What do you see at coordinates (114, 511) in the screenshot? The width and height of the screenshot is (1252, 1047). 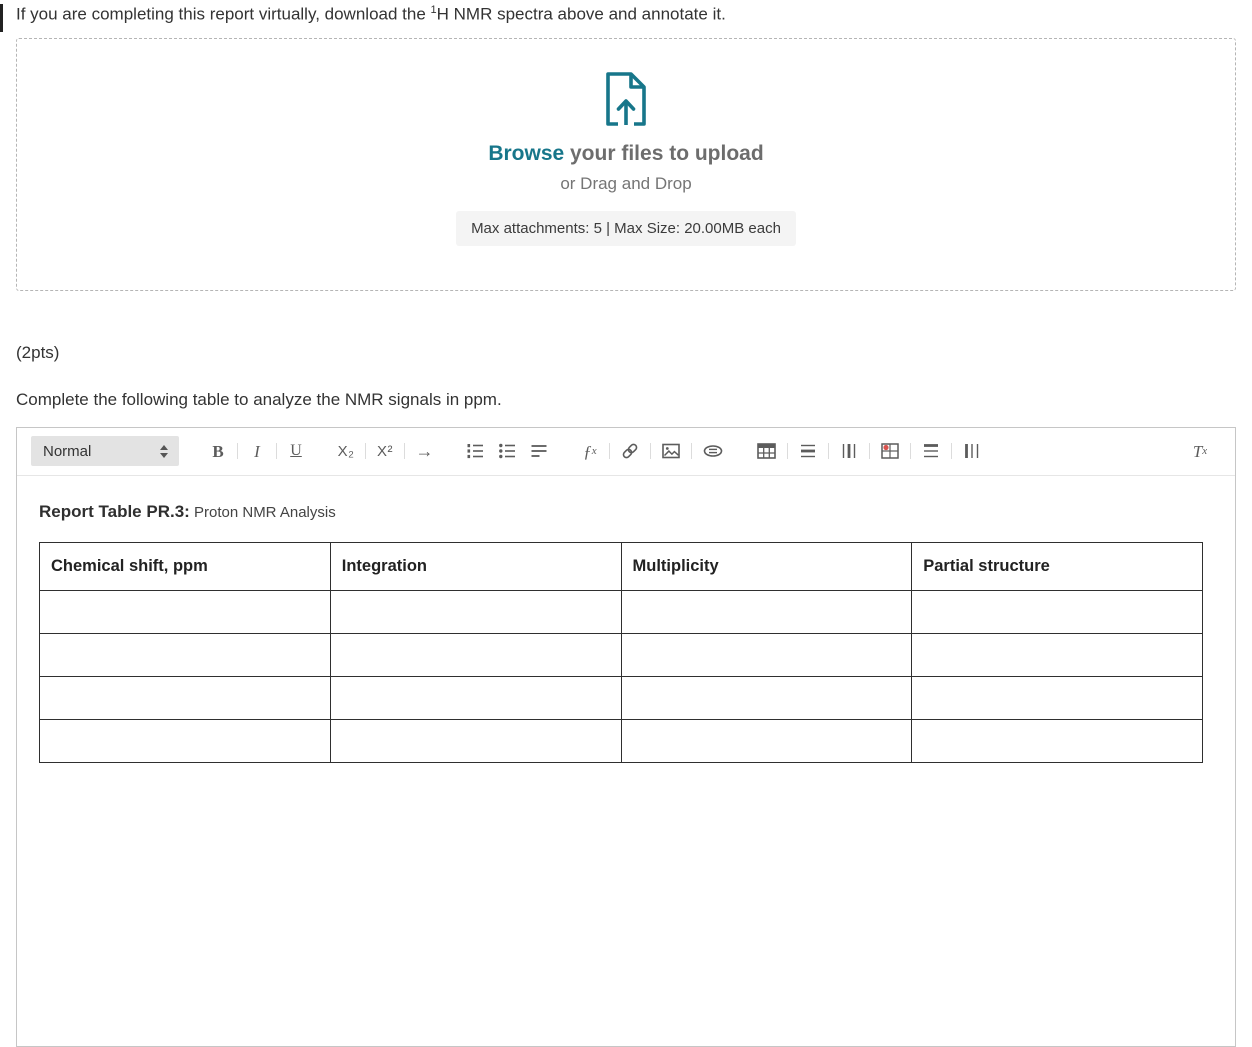 I see `table-caption-bold: Report Table PR.3:` at bounding box center [114, 511].